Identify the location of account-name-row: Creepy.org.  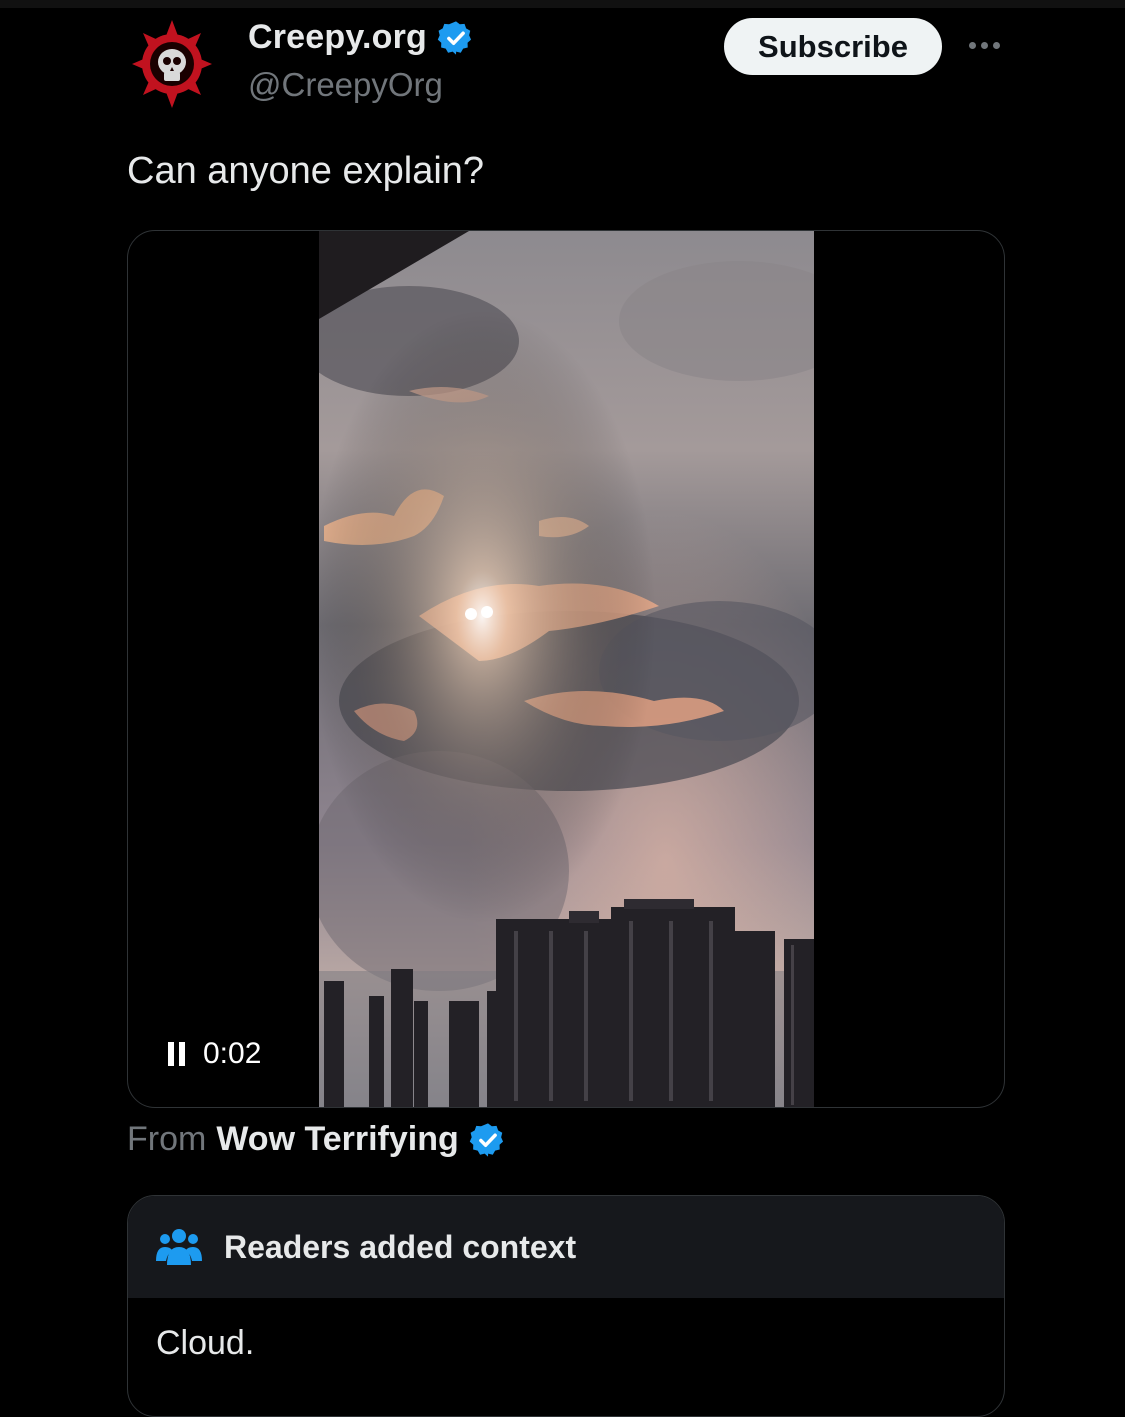
(361, 37).